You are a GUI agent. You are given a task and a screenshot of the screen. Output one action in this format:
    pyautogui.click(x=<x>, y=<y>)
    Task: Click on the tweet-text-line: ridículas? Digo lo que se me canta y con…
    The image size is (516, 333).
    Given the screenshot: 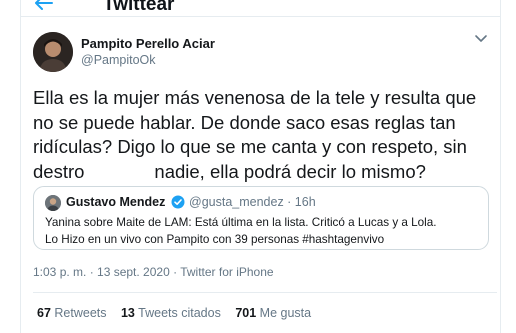 What is the action you would take?
    pyautogui.click(x=250, y=146)
    